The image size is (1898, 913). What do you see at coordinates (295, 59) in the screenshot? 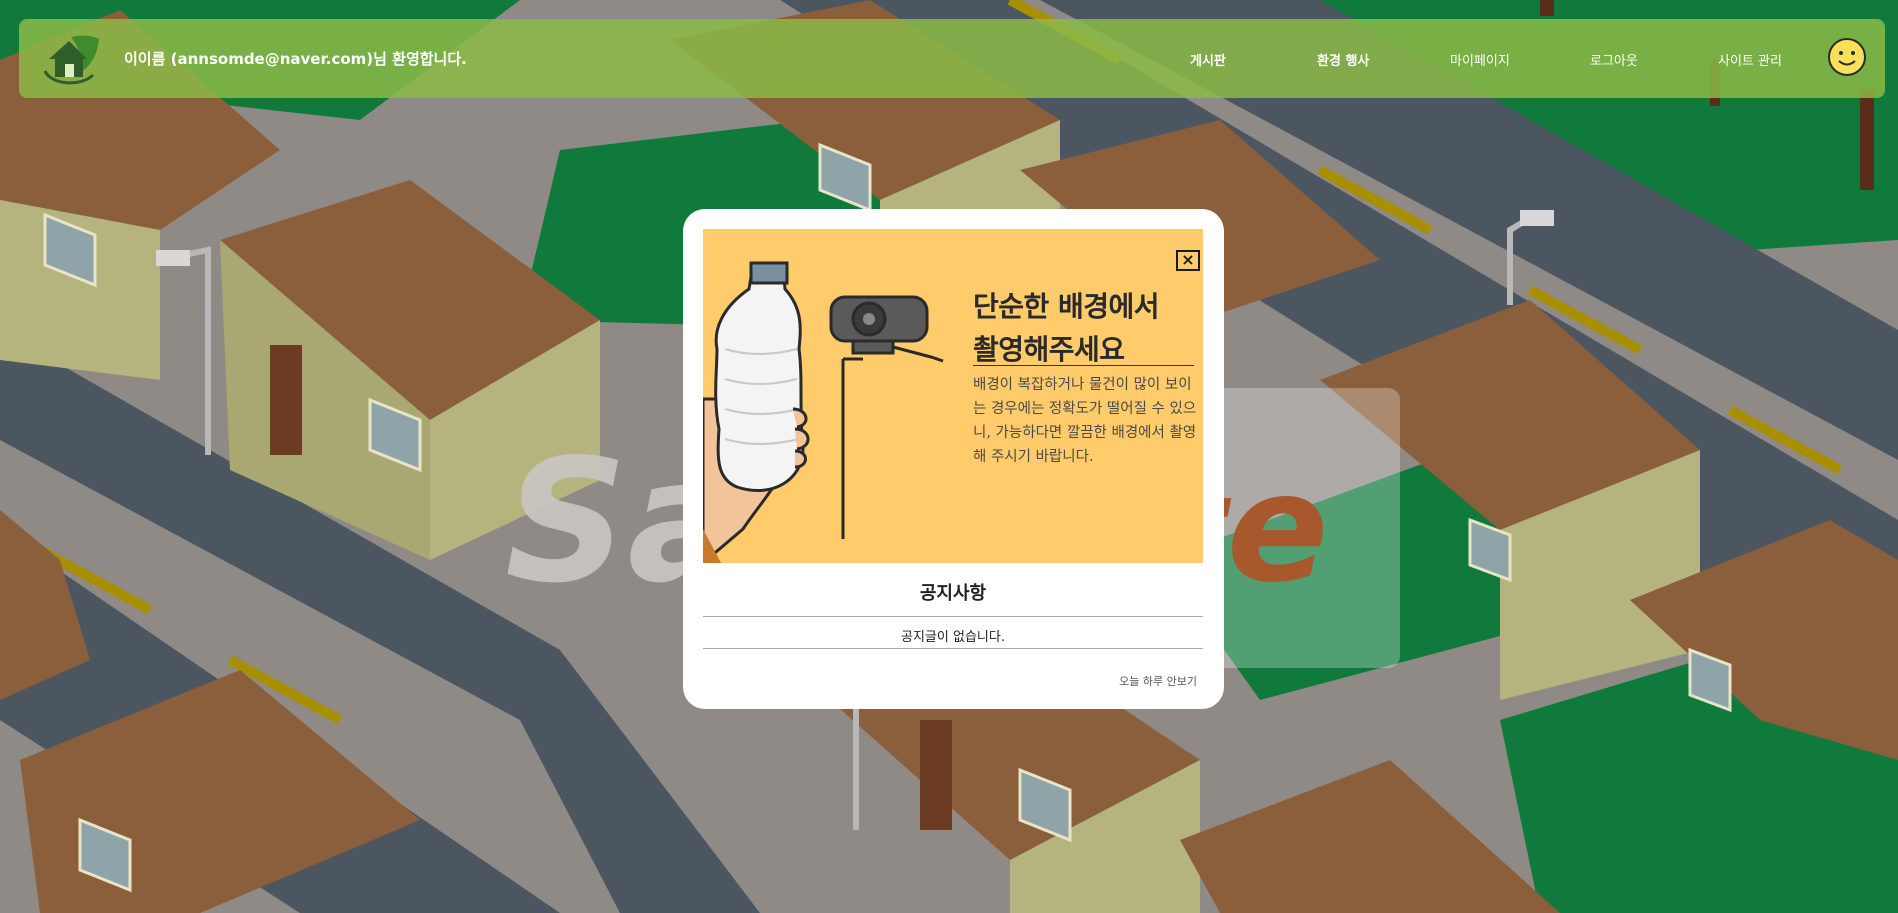
I see `welcome-message: 이이름 (annsomde@naver.com)님 환영합니다.` at bounding box center [295, 59].